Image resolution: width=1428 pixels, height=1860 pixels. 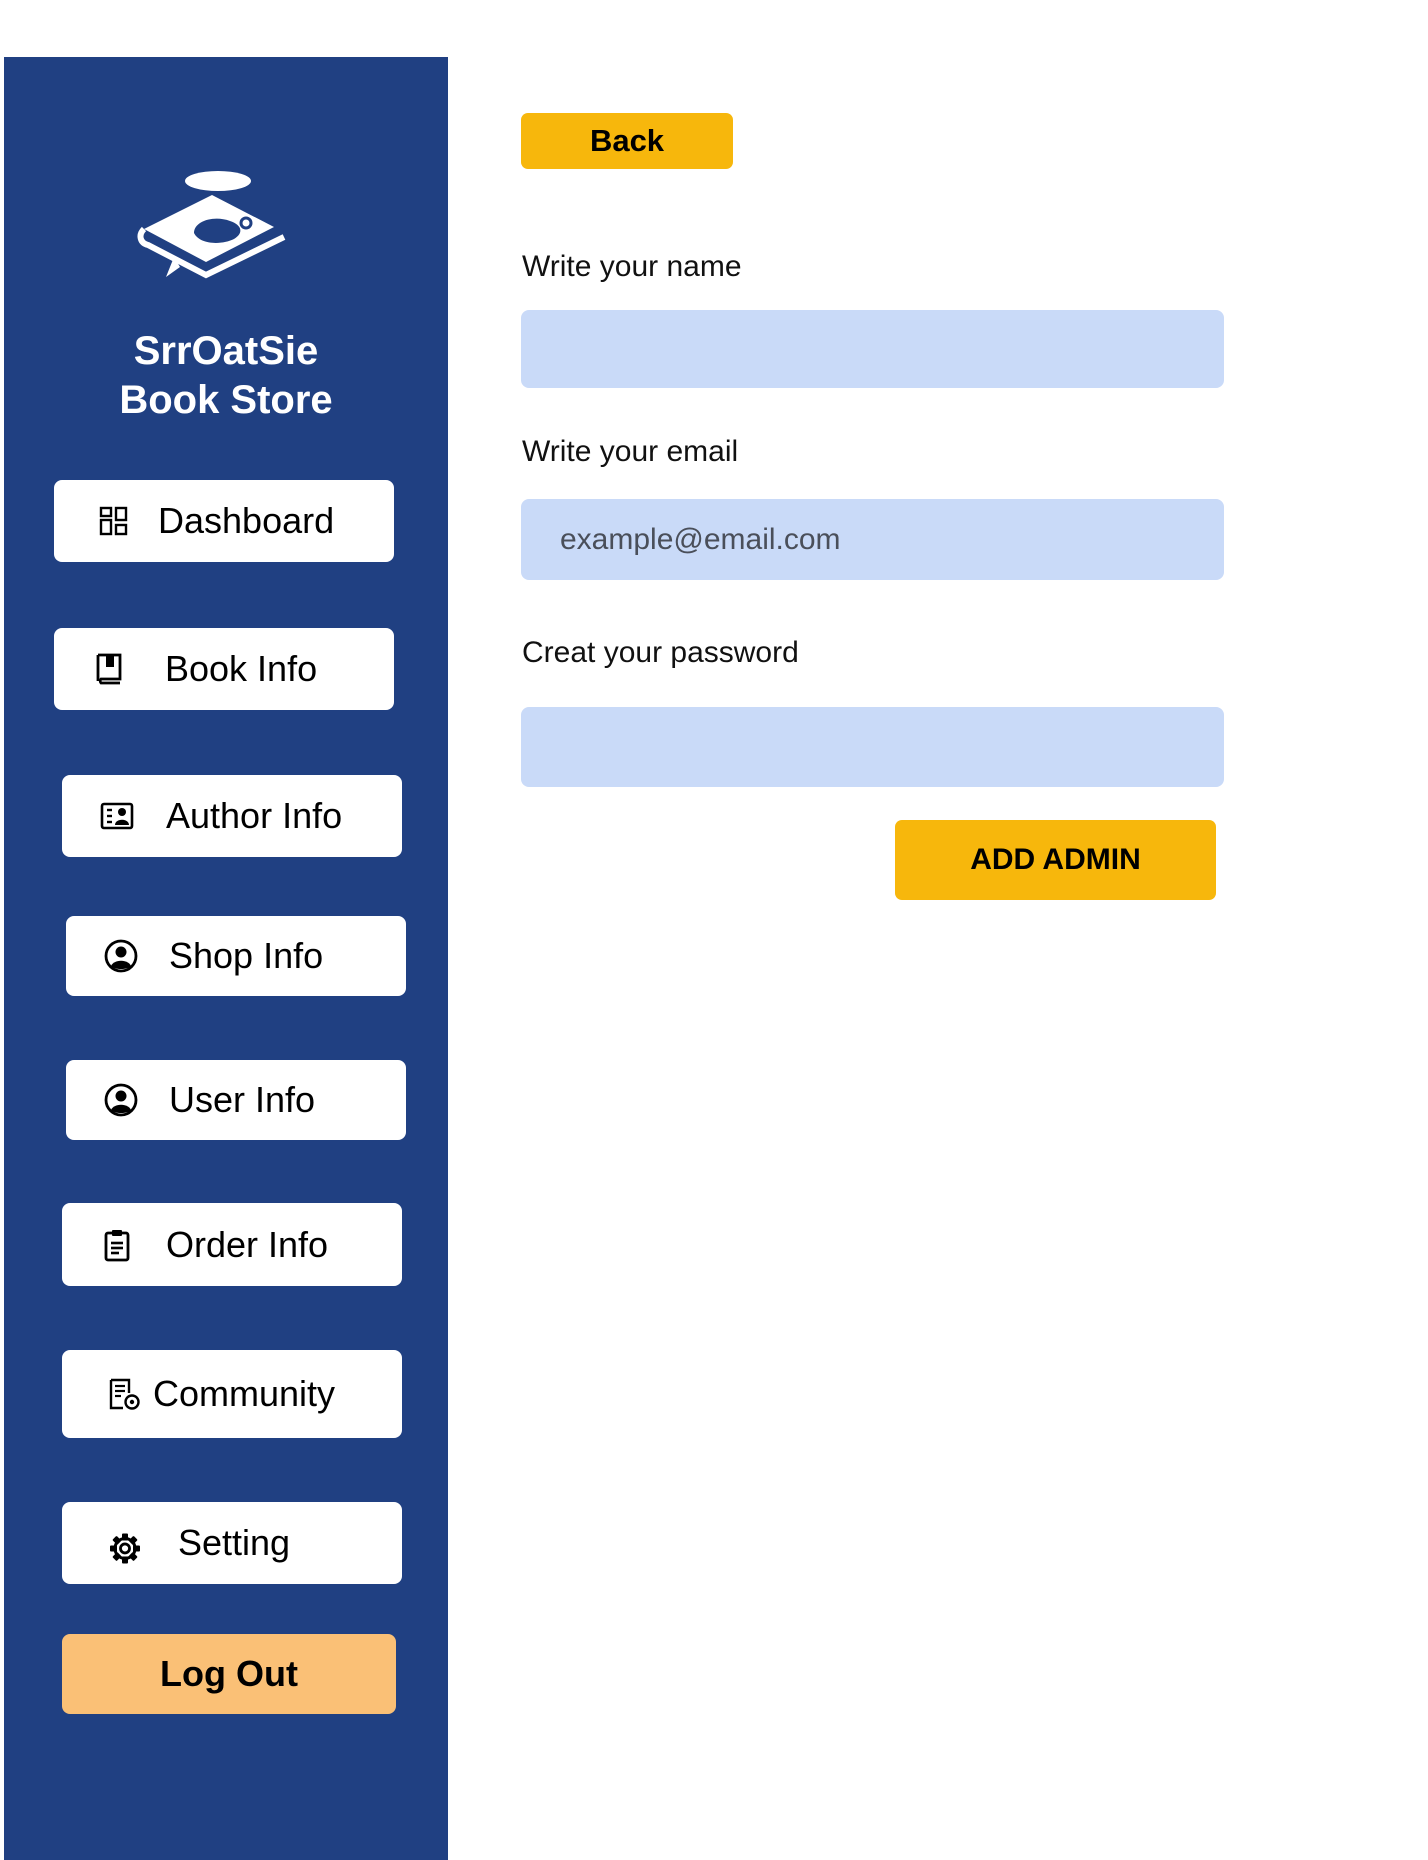 I want to click on sidebar-item-shop-info: Shop Info, so click(x=236, y=956).